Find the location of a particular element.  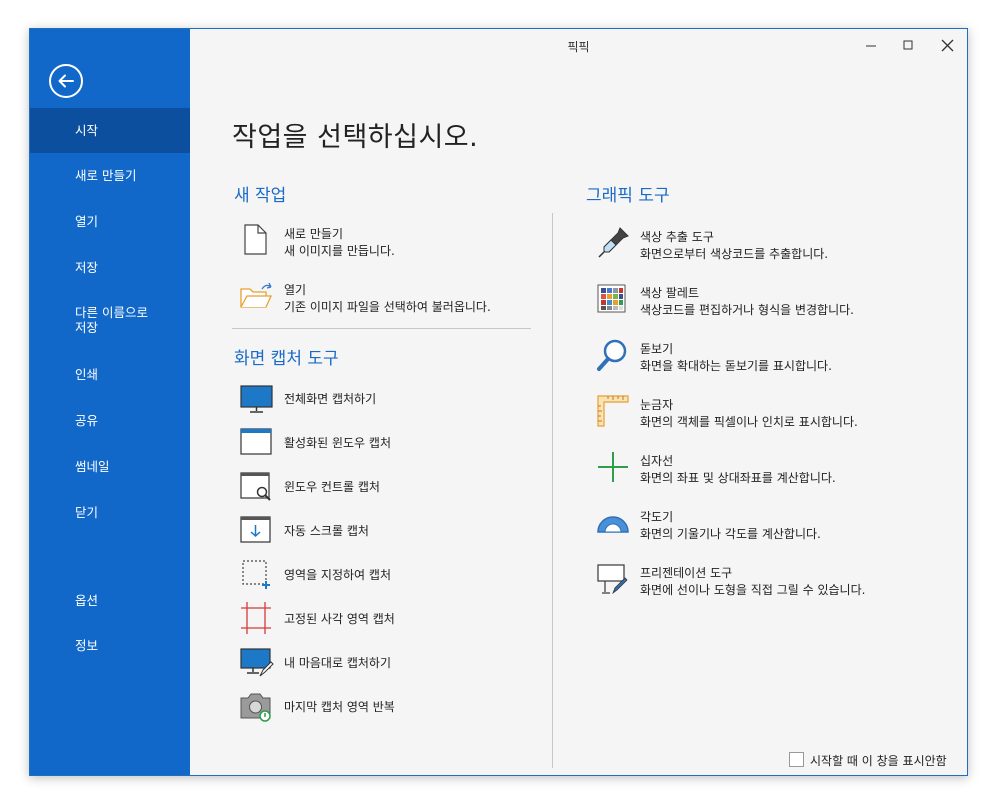

tool-color-picker-title: 색상 추출 도구 is located at coordinates (677, 237).